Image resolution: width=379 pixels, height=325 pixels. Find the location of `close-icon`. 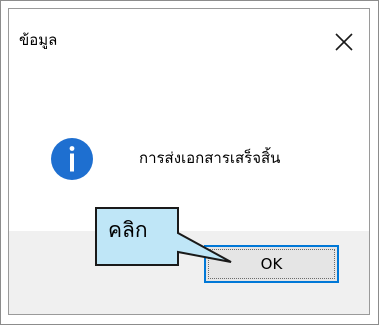

close-icon is located at coordinates (344, 42).